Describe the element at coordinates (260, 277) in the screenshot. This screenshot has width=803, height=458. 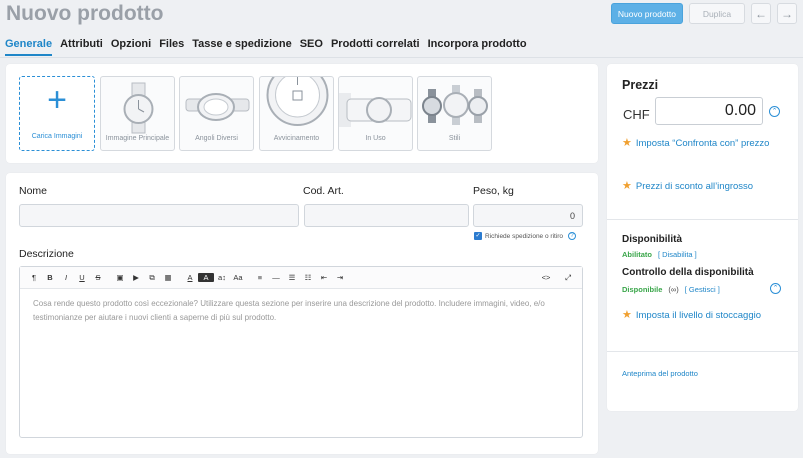
I see `align-icon: ≡` at that location.